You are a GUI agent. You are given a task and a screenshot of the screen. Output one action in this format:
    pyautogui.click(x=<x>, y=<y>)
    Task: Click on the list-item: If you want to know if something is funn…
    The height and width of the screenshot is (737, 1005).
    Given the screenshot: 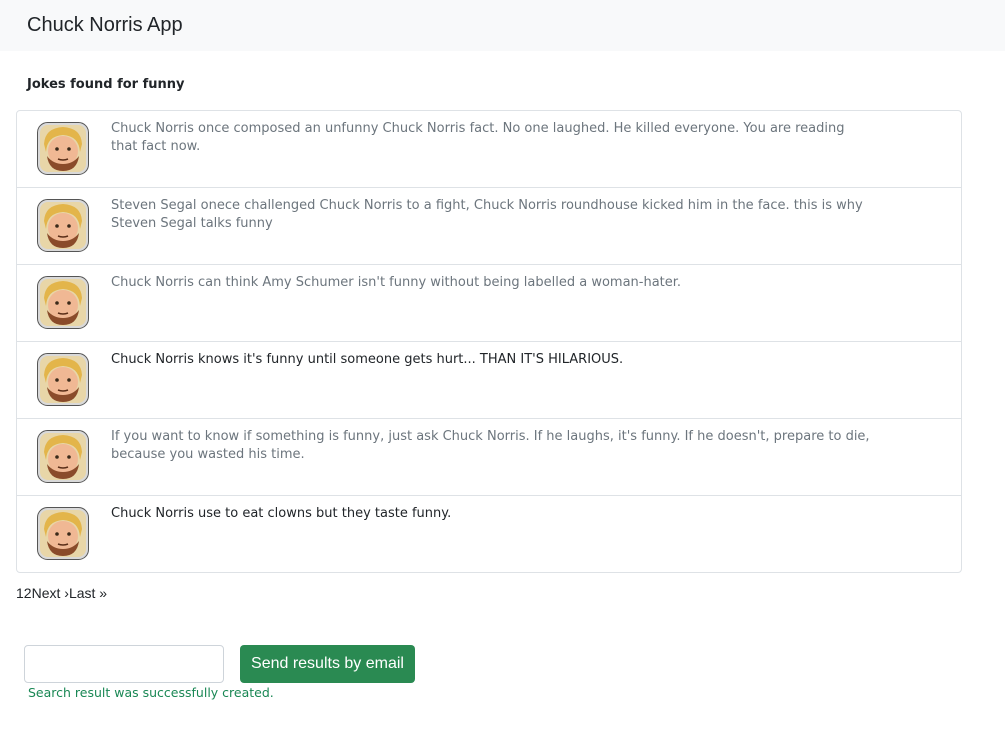 What is the action you would take?
    pyautogui.click(x=489, y=457)
    